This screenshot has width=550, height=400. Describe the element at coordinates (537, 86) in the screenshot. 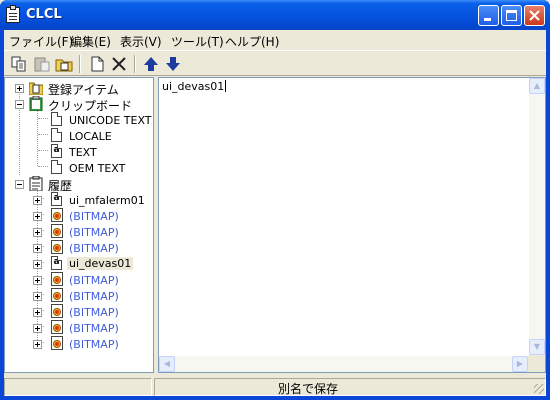

I see `scroll-up-icon: ▲` at that location.